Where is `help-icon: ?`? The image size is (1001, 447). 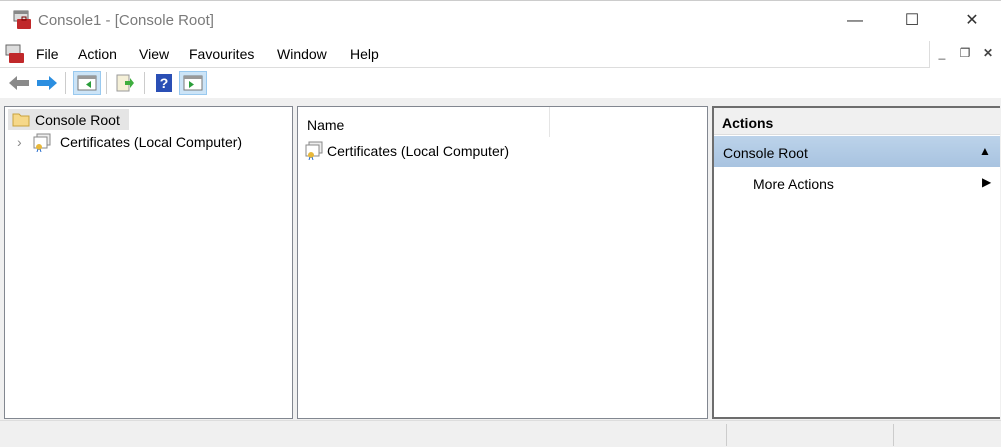
help-icon: ? is located at coordinates (164, 83).